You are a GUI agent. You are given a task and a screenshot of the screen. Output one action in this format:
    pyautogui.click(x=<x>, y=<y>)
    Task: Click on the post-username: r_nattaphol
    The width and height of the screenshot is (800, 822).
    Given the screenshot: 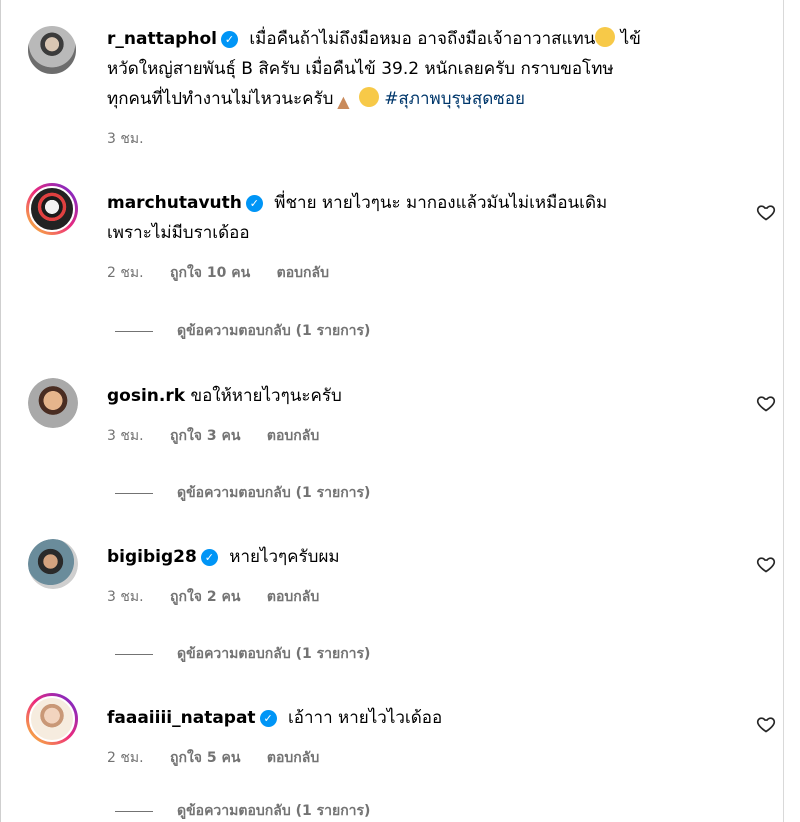 What is the action you would take?
    pyautogui.click(x=162, y=39)
    